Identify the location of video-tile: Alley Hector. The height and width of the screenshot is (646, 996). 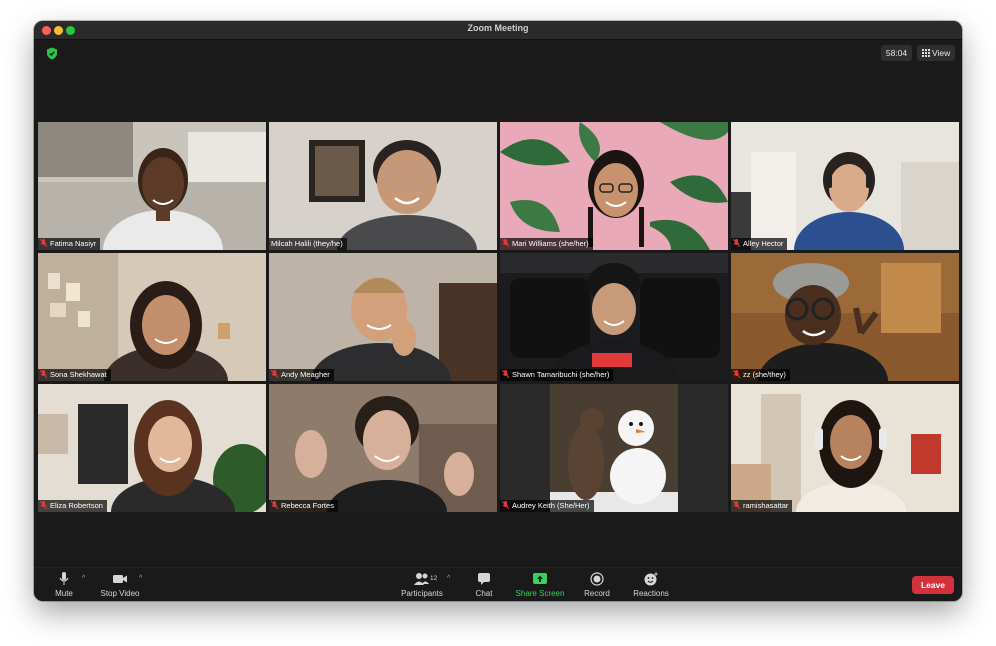
(845, 186).